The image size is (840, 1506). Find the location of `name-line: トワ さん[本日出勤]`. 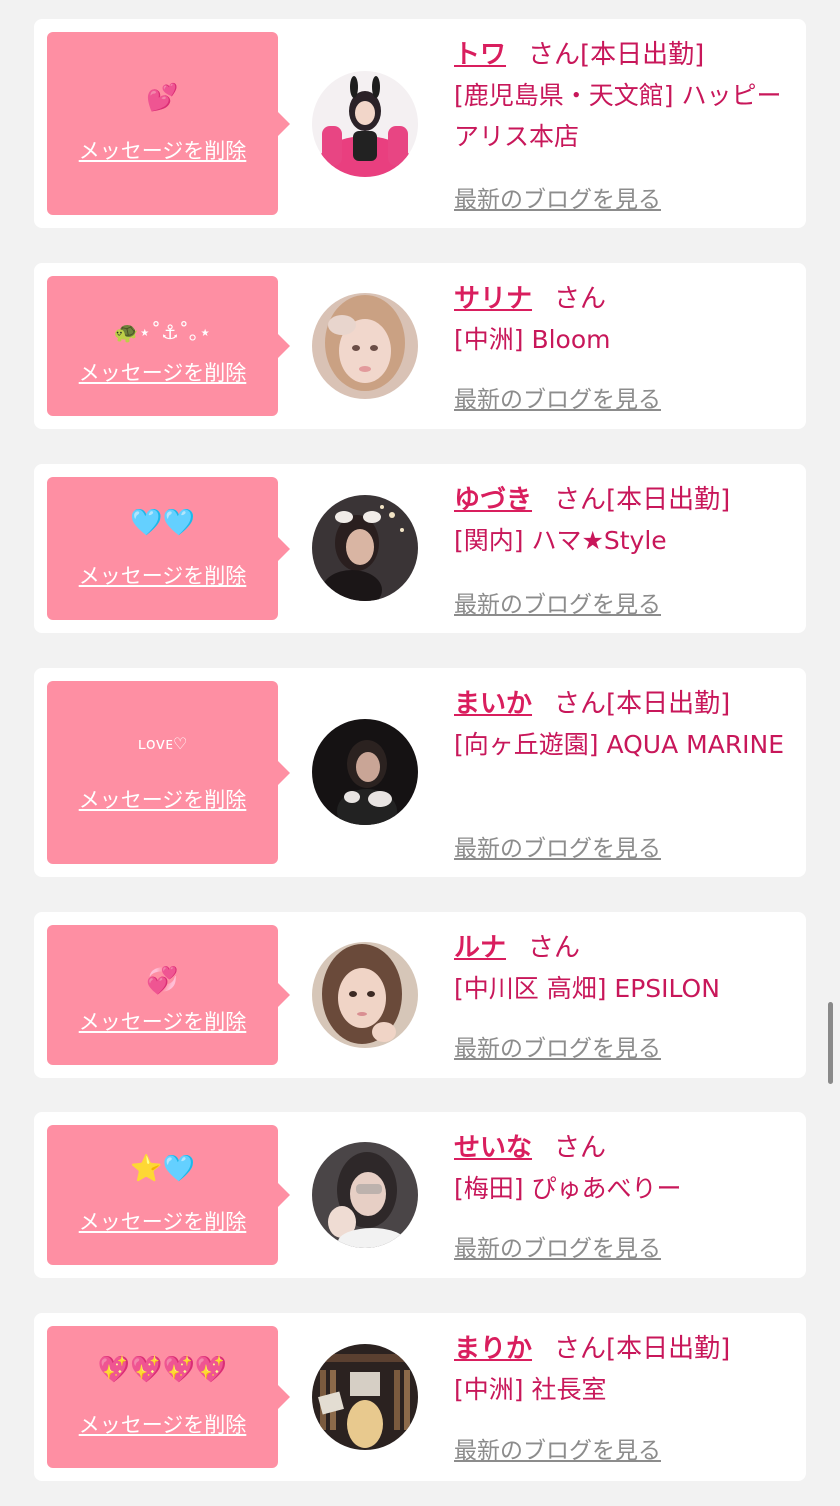

name-line: トワ さん[本日出勤] is located at coordinates (624, 55).